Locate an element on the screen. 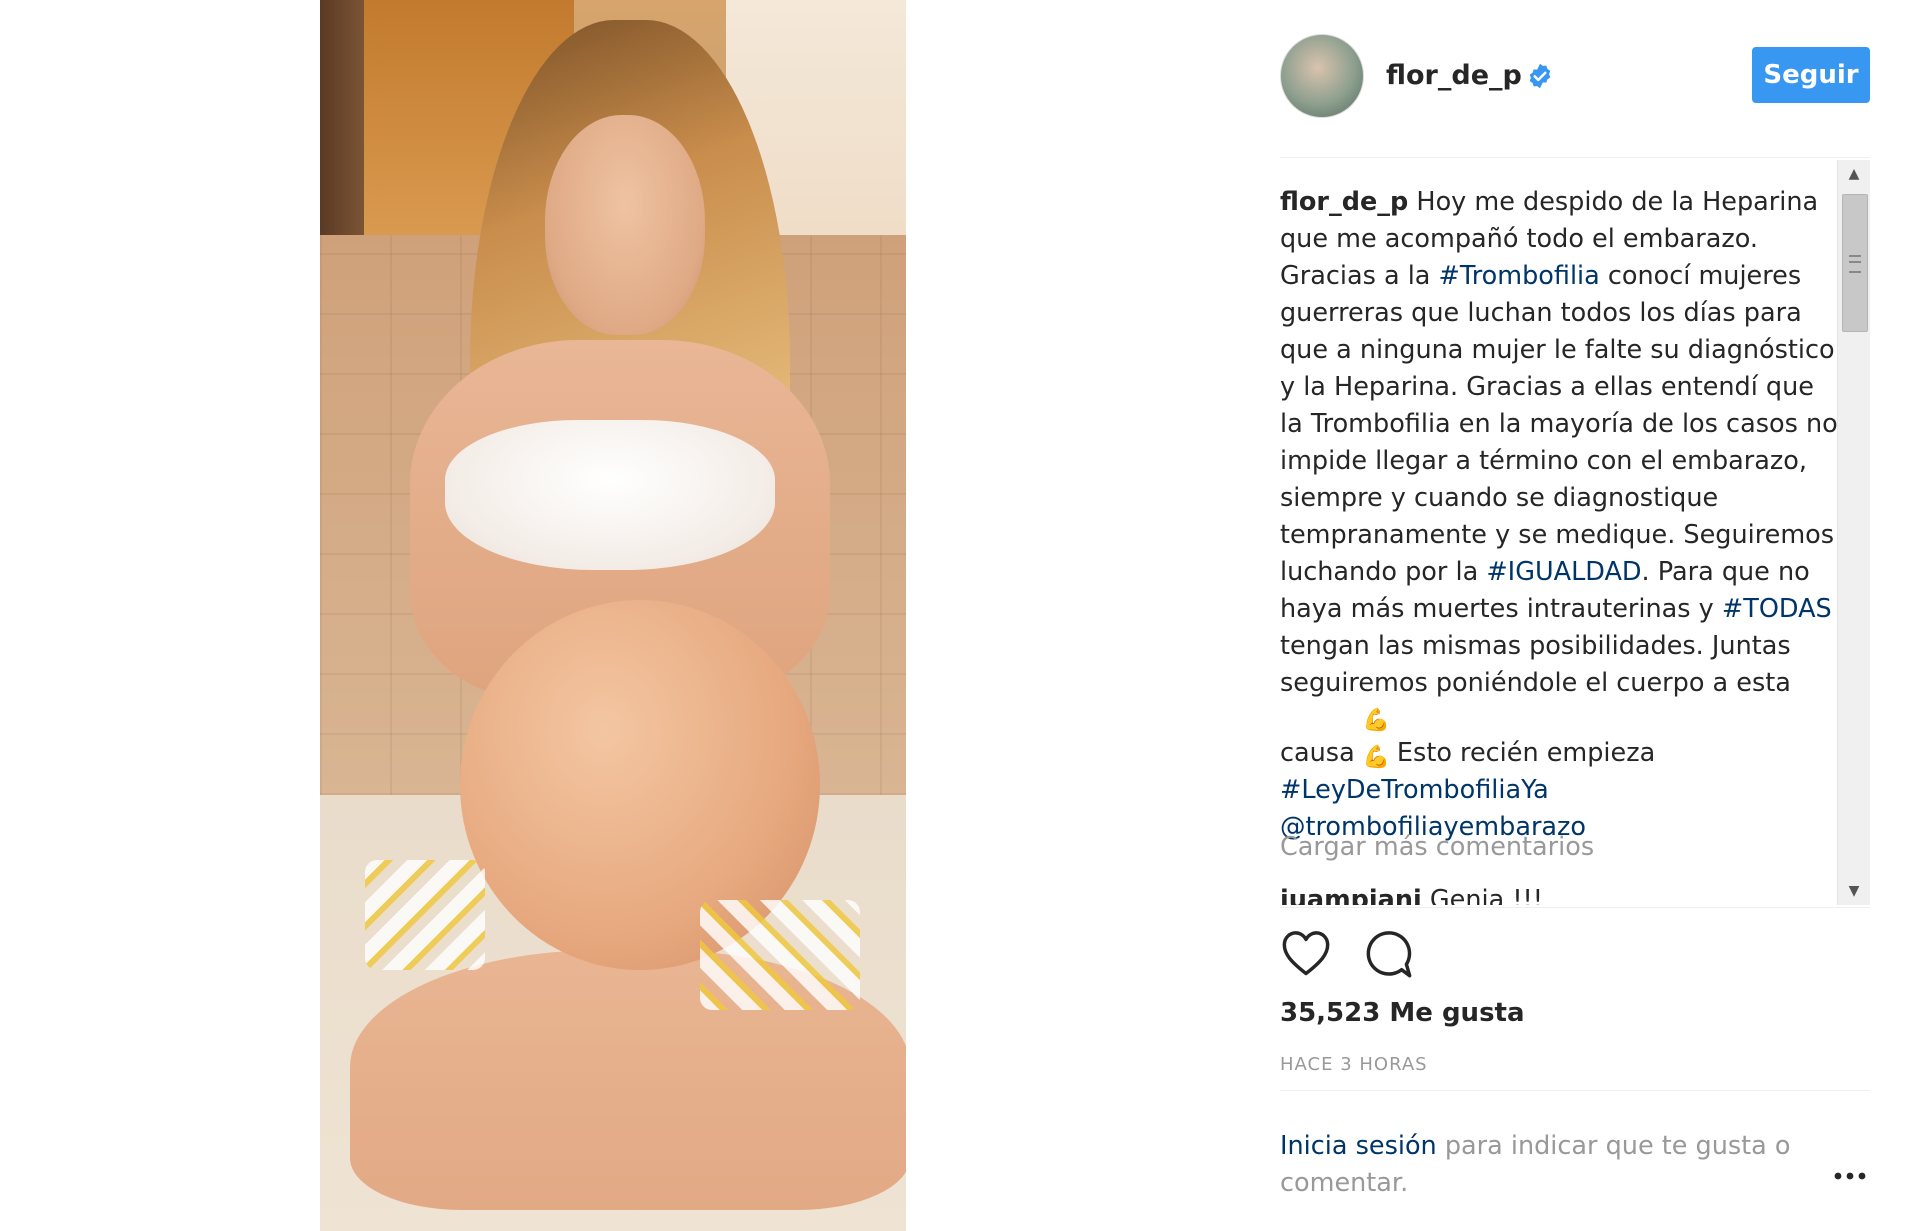  comment-bubble-icon is located at coordinates (1388, 954).